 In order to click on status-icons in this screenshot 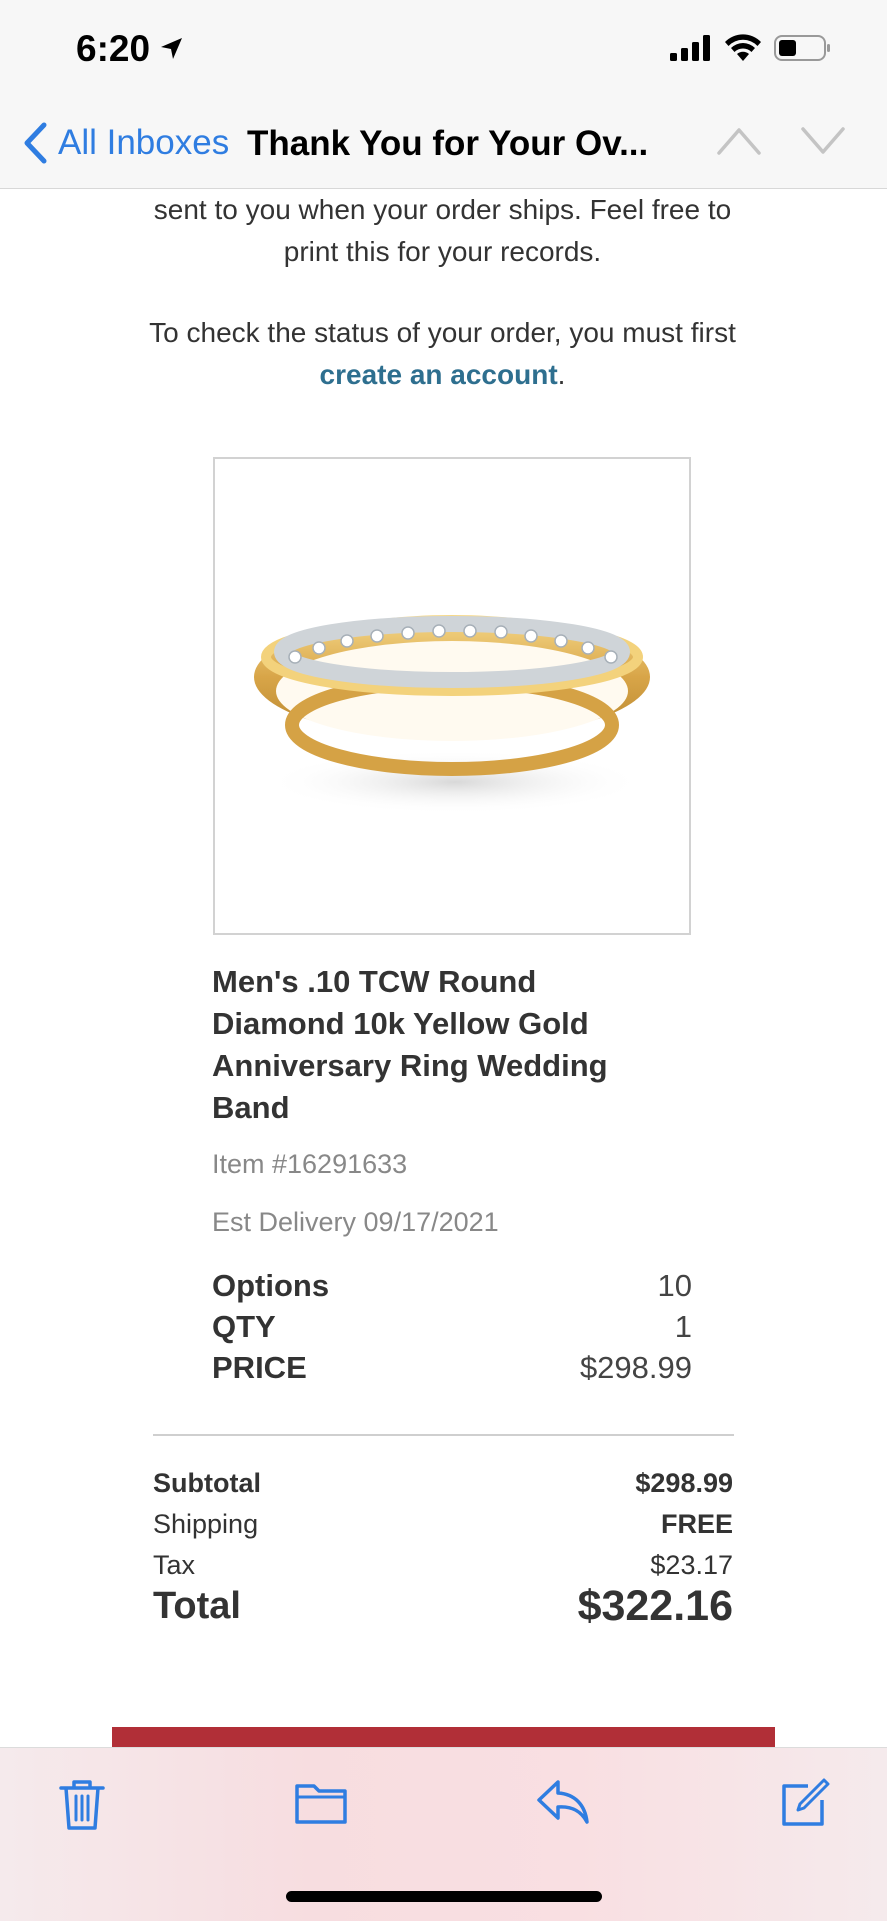, I will do `click(751, 48)`.